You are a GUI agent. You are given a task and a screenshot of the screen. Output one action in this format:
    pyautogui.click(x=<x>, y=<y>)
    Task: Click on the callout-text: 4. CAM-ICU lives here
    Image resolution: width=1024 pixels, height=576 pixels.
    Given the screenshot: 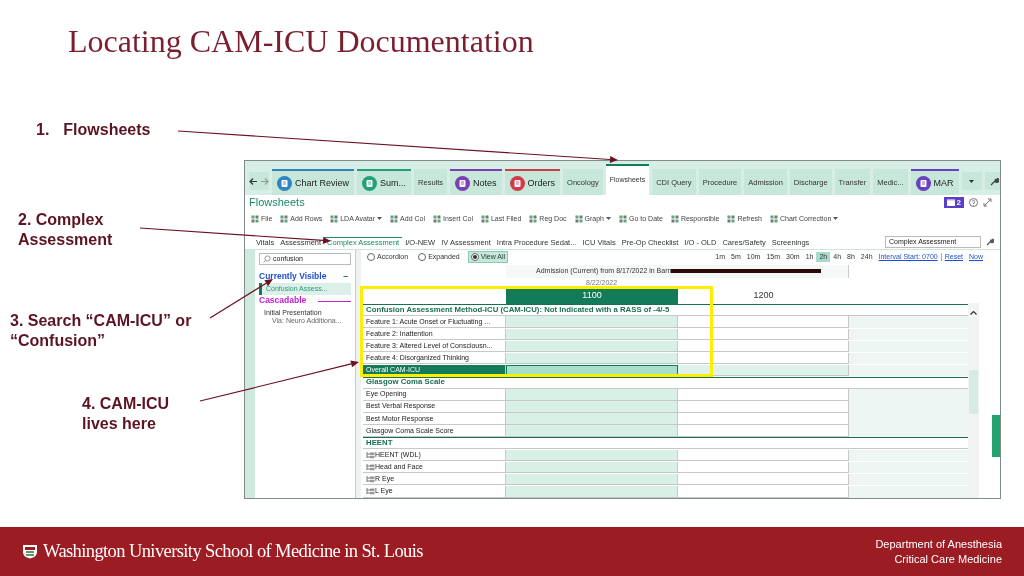 What is the action you would take?
    pyautogui.click(x=126, y=414)
    